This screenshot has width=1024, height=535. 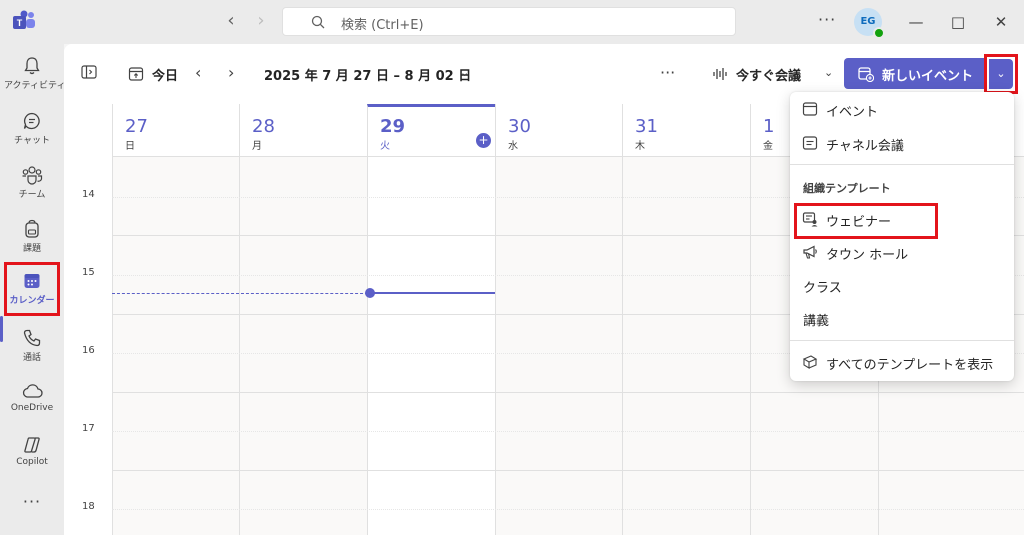 What do you see at coordinates (828, 72) in the screenshot?
I see `meet-now-chevron-down-icon: ⌄` at bounding box center [828, 72].